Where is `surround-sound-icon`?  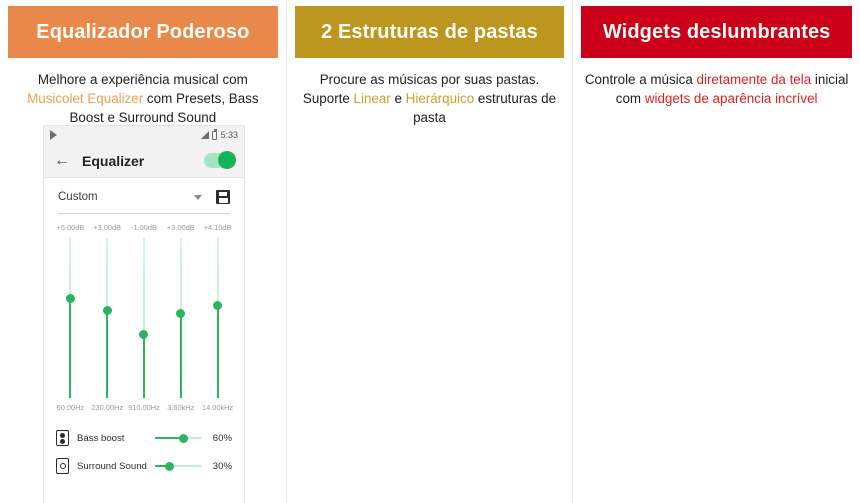
surround-sound-icon is located at coordinates (62, 466).